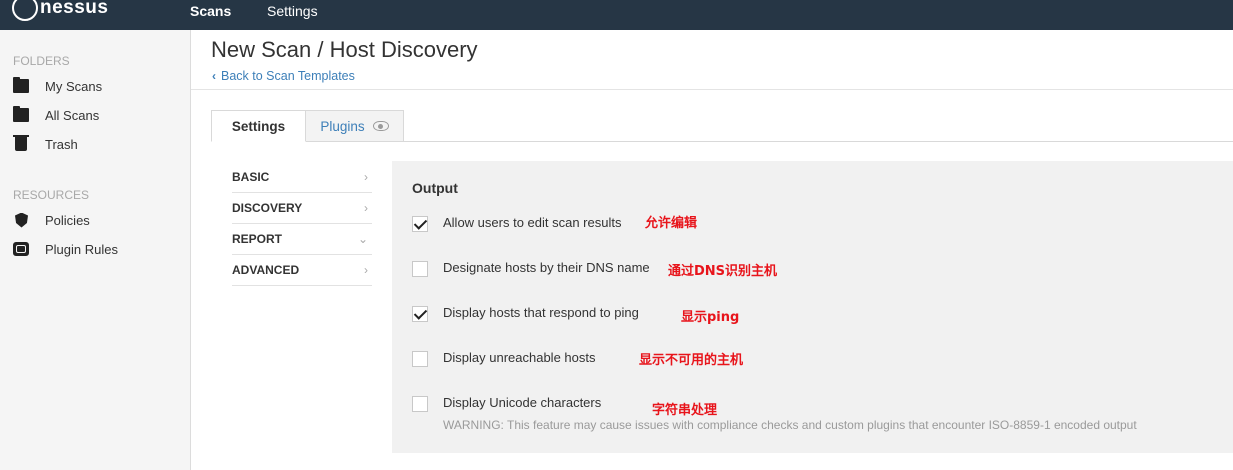 Image resolution: width=1233 pixels, height=470 pixels. I want to click on menu-item-label: DISCOVERY, so click(267, 207).